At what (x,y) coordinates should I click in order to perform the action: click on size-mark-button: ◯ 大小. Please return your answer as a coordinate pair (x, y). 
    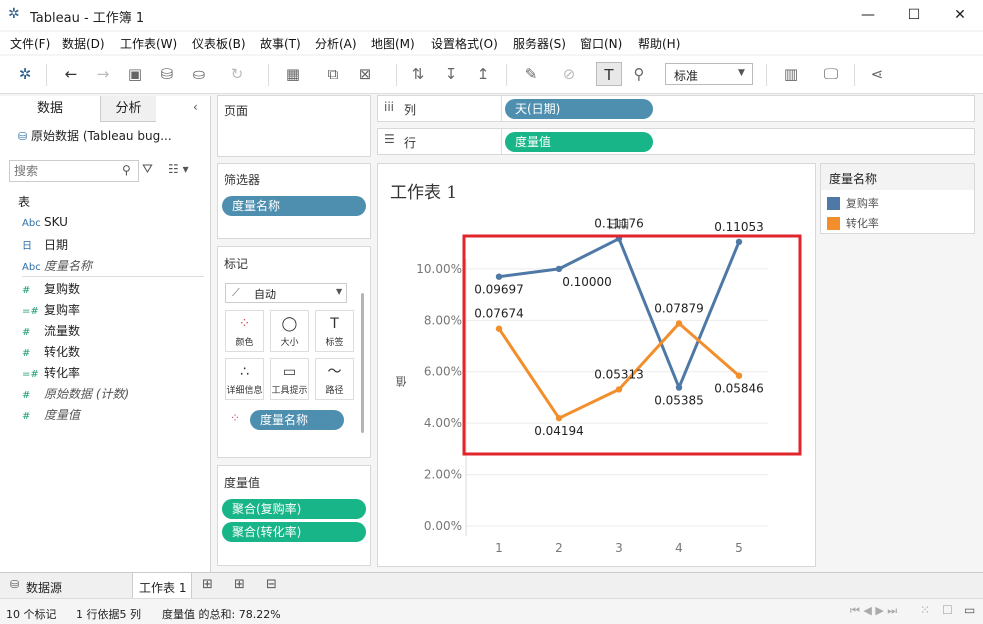
    Looking at the image, I should click on (289, 331).